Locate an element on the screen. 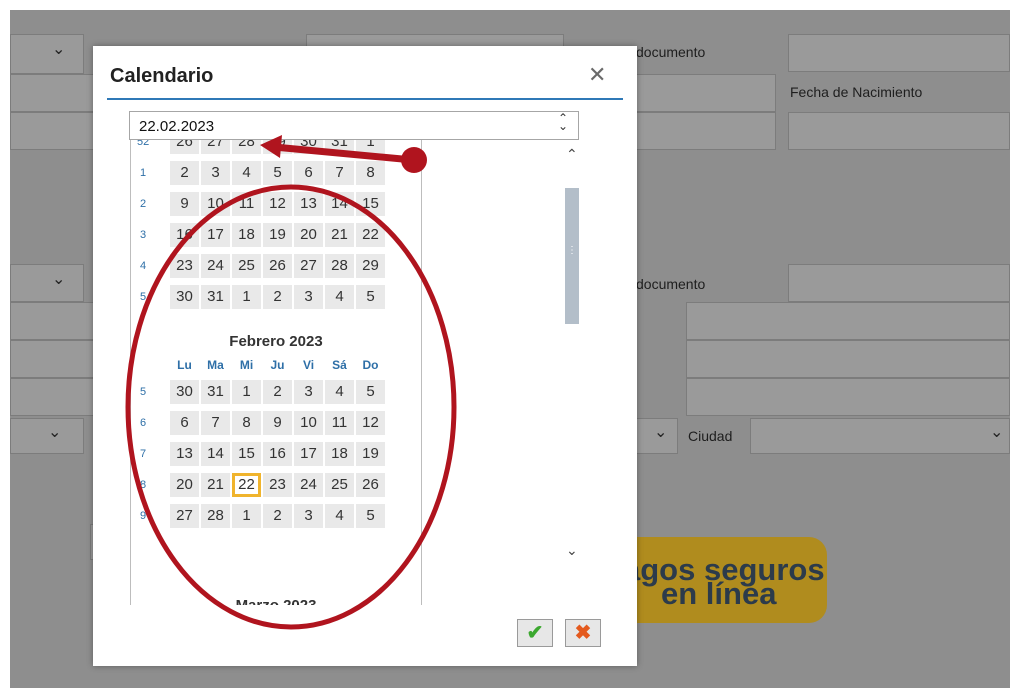 This screenshot has height=688, width=1010. spinner-icon: ⌃ ⌄ is located at coordinates (563, 122).